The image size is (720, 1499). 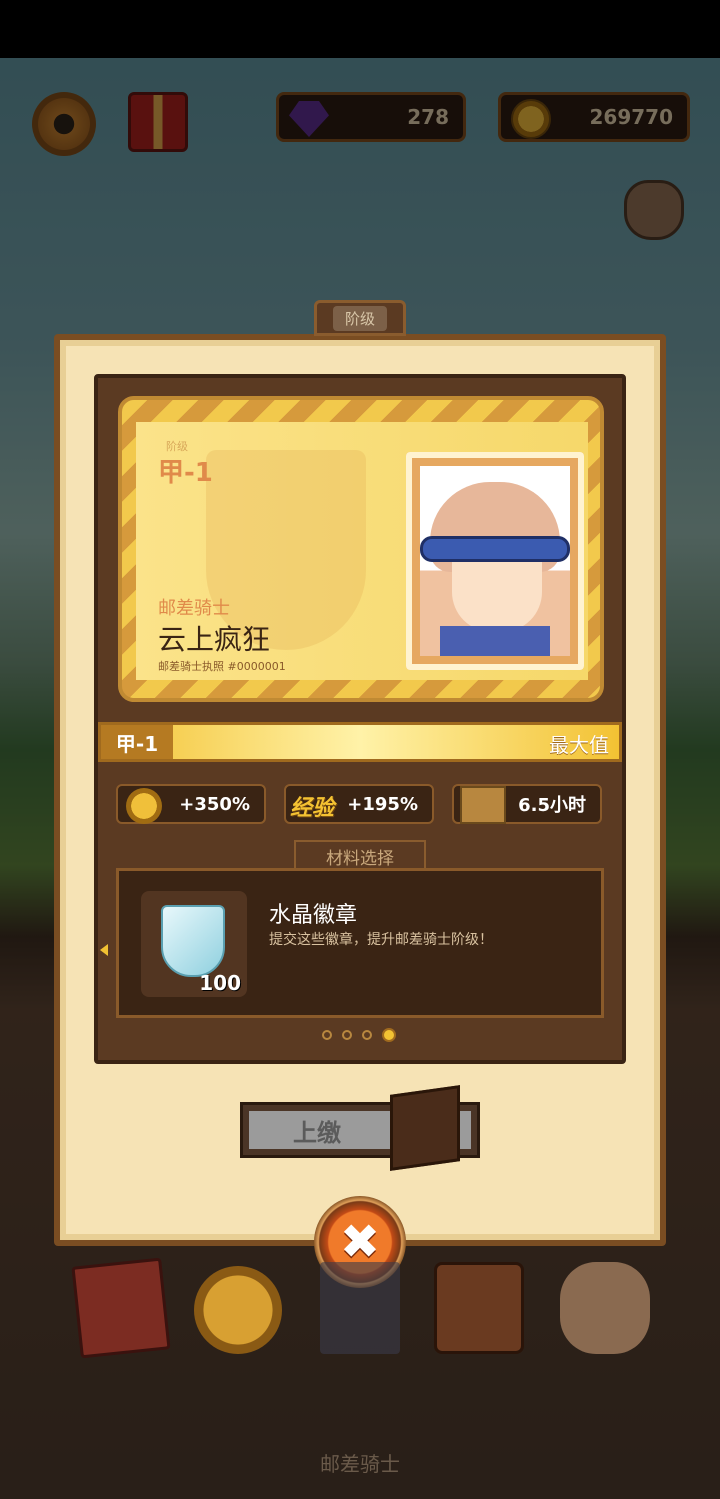 What do you see at coordinates (144, 806) in the screenshot?
I see `coin-icon` at bounding box center [144, 806].